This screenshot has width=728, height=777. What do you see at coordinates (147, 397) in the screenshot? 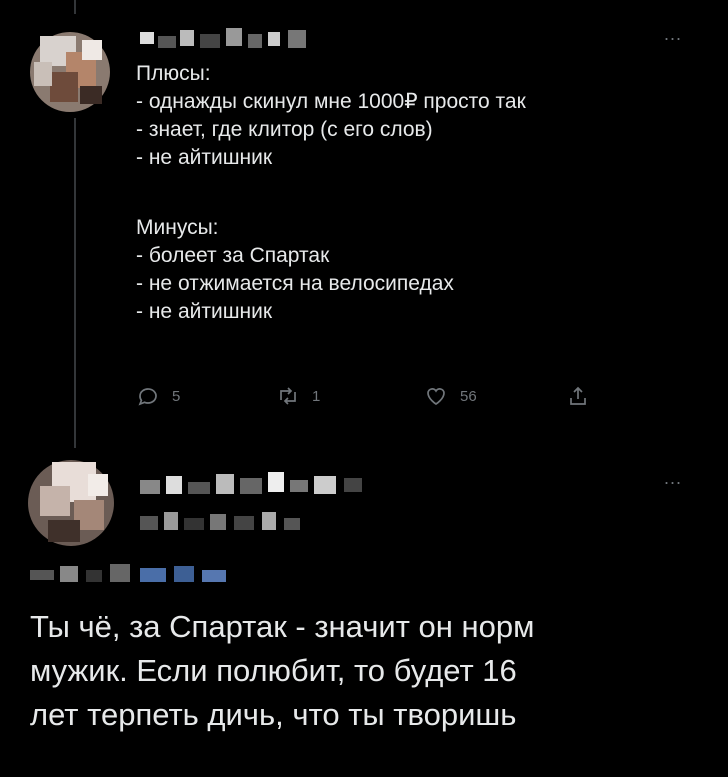
I see `reply-icon` at bounding box center [147, 397].